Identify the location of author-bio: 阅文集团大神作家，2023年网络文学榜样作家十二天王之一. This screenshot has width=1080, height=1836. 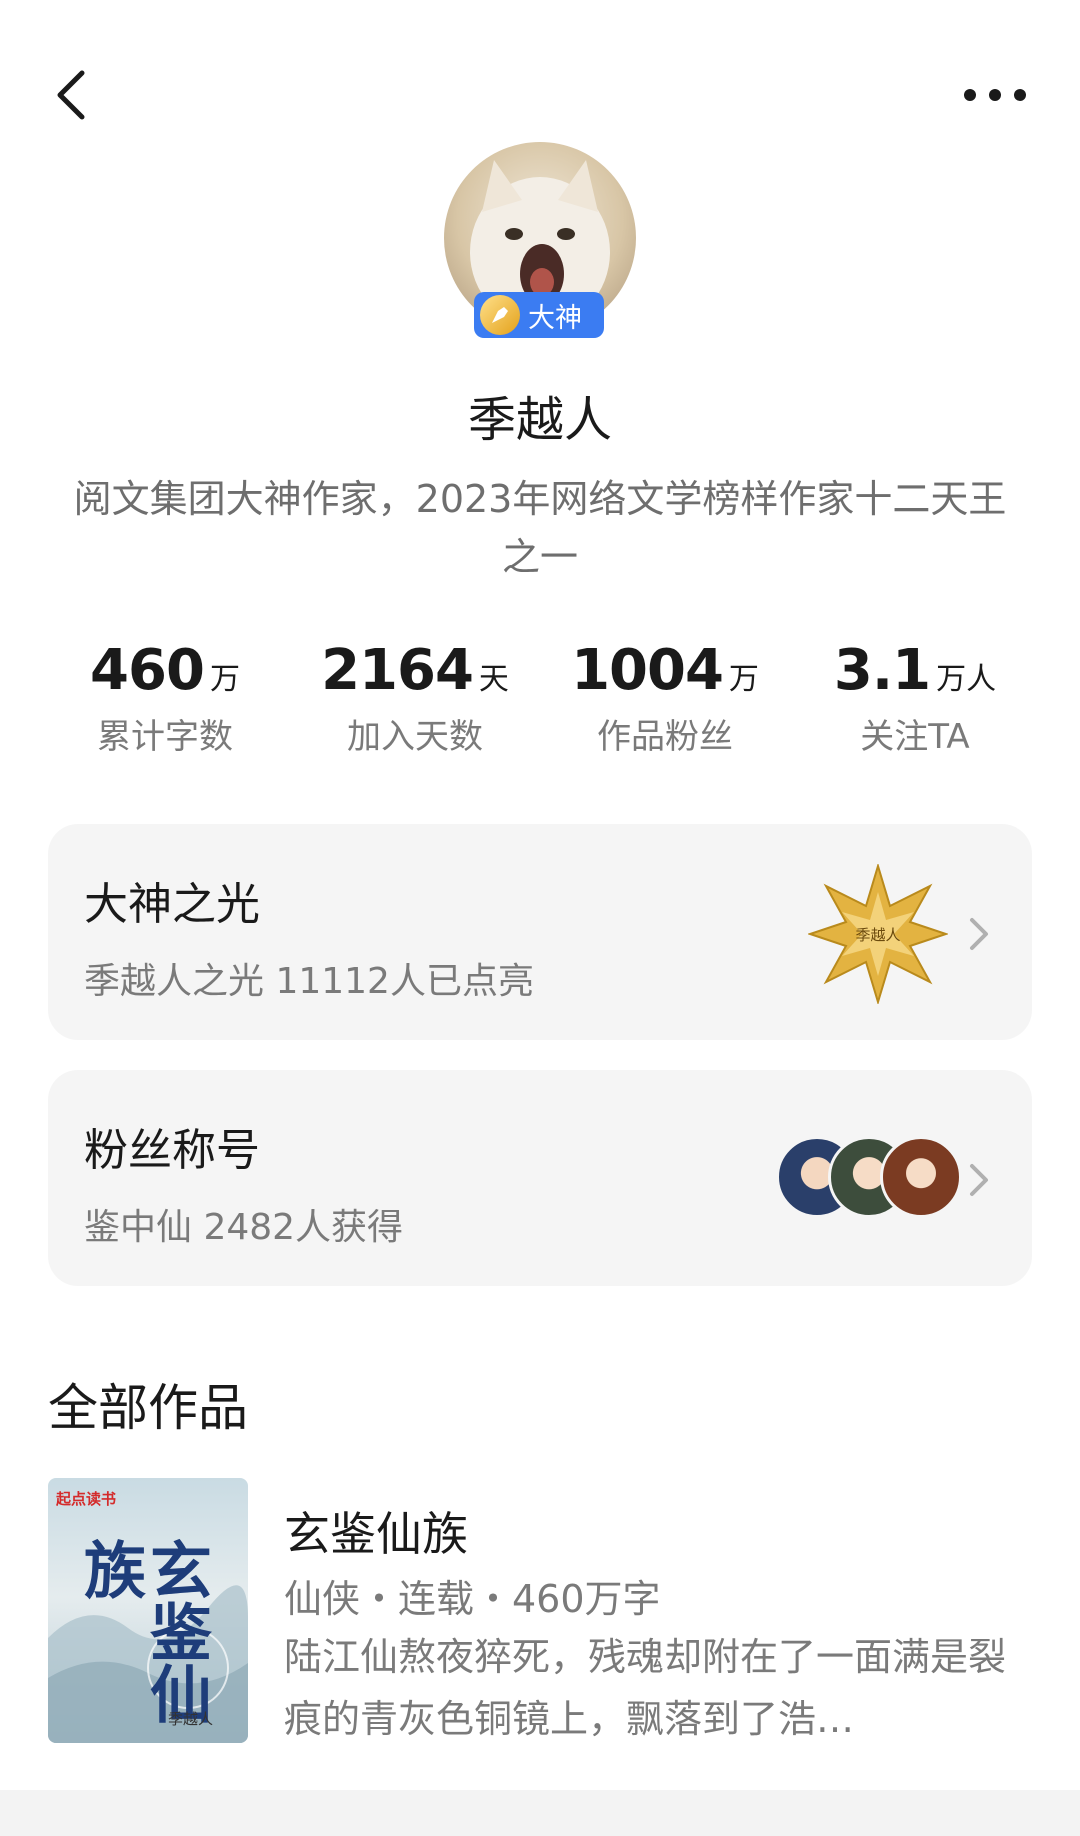
(540, 528).